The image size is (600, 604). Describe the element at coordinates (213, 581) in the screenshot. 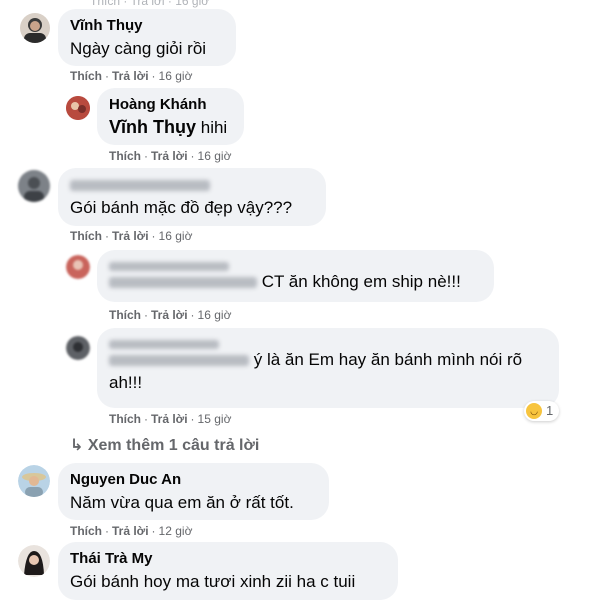

I see `comment-text: Gói bánh hoy ma tươi xinh zii ha c tuii` at that location.